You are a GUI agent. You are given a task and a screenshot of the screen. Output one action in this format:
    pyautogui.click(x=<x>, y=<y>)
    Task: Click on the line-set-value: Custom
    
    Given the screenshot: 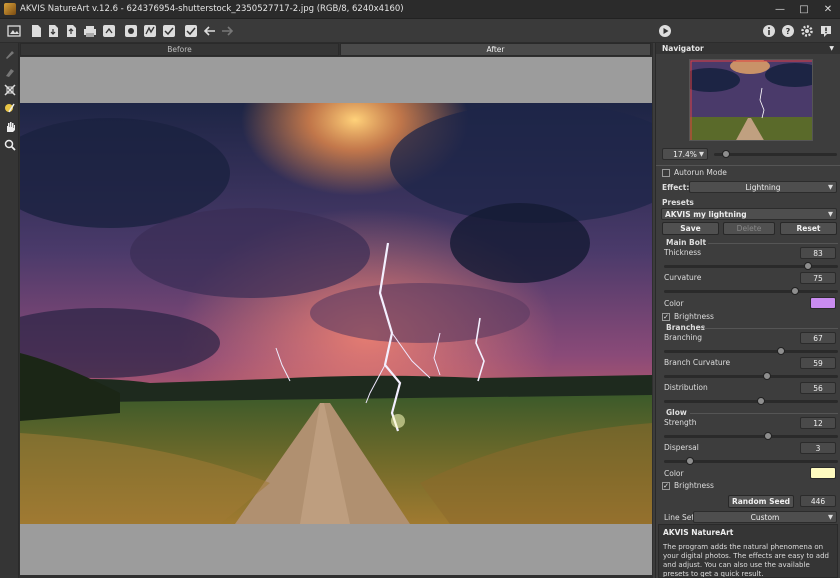 What is the action you would take?
    pyautogui.click(x=765, y=517)
    